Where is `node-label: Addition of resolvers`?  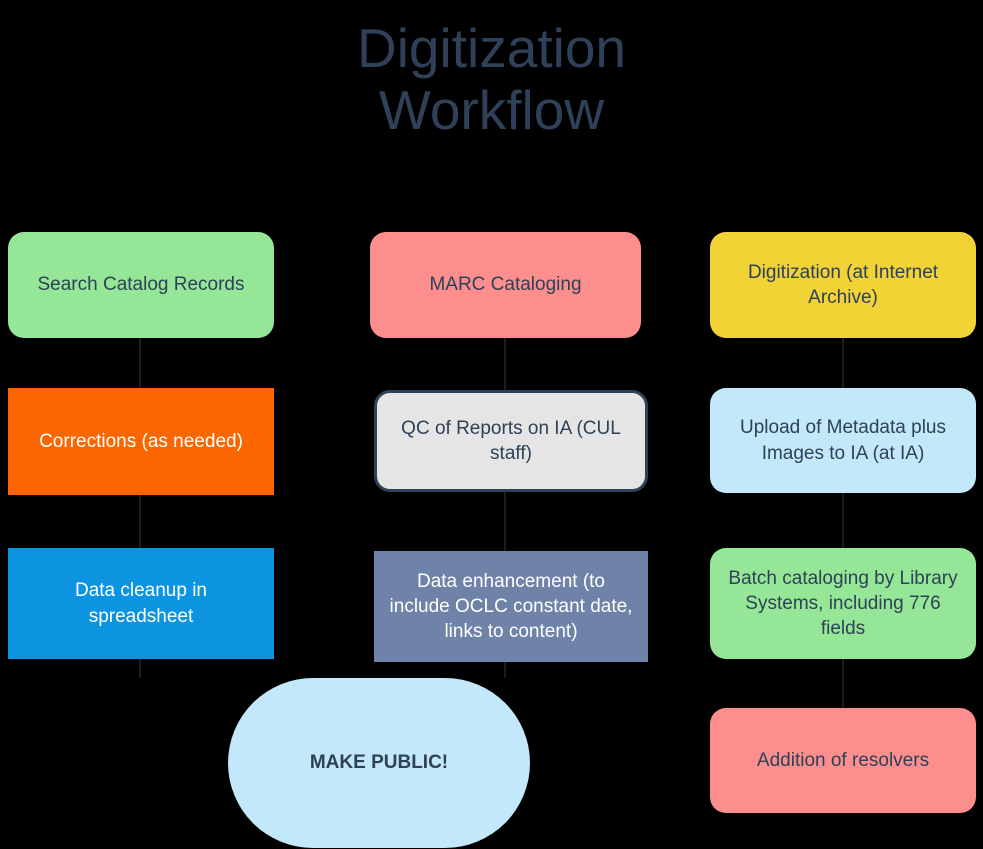
node-label: Addition of resolvers is located at coordinates (843, 760).